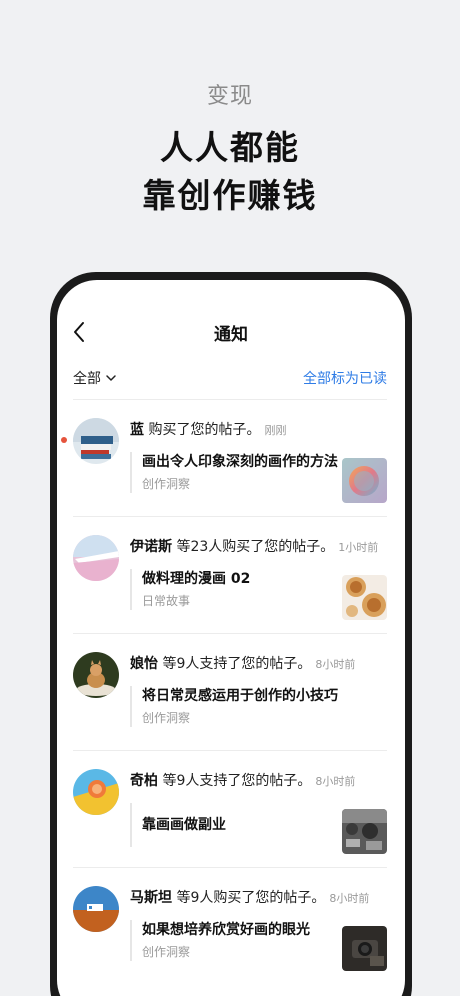 The width and height of the screenshot is (460, 996). What do you see at coordinates (235, 589) in the screenshot?
I see `post-quote: 做料理的漫画 02 日常故事` at bounding box center [235, 589].